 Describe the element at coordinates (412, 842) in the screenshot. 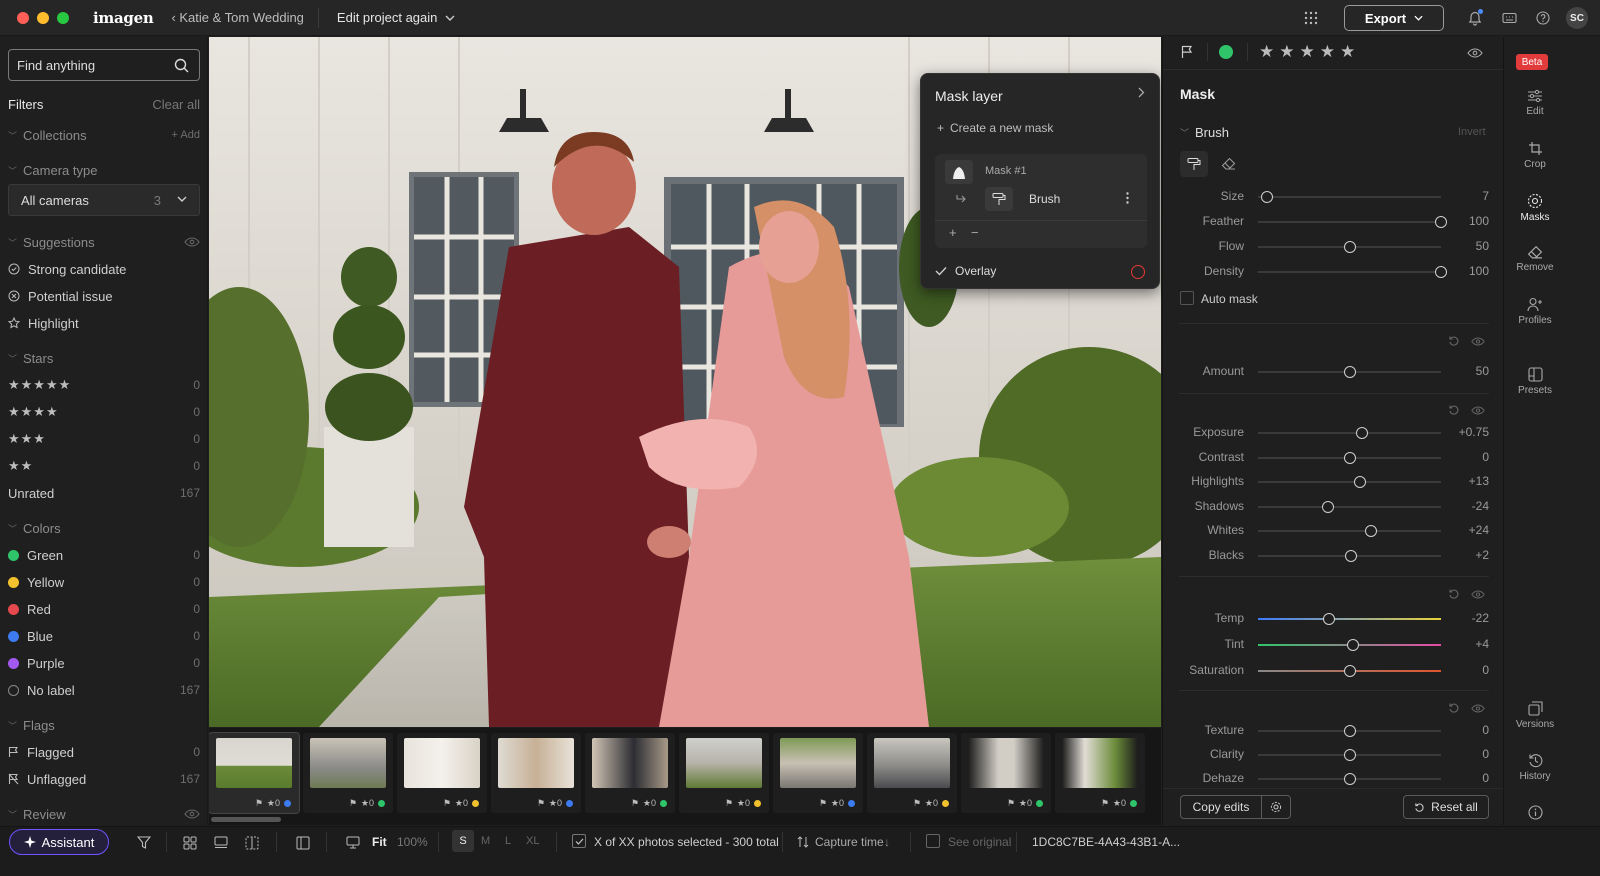

I see `zoom-100-button: 100%` at that location.